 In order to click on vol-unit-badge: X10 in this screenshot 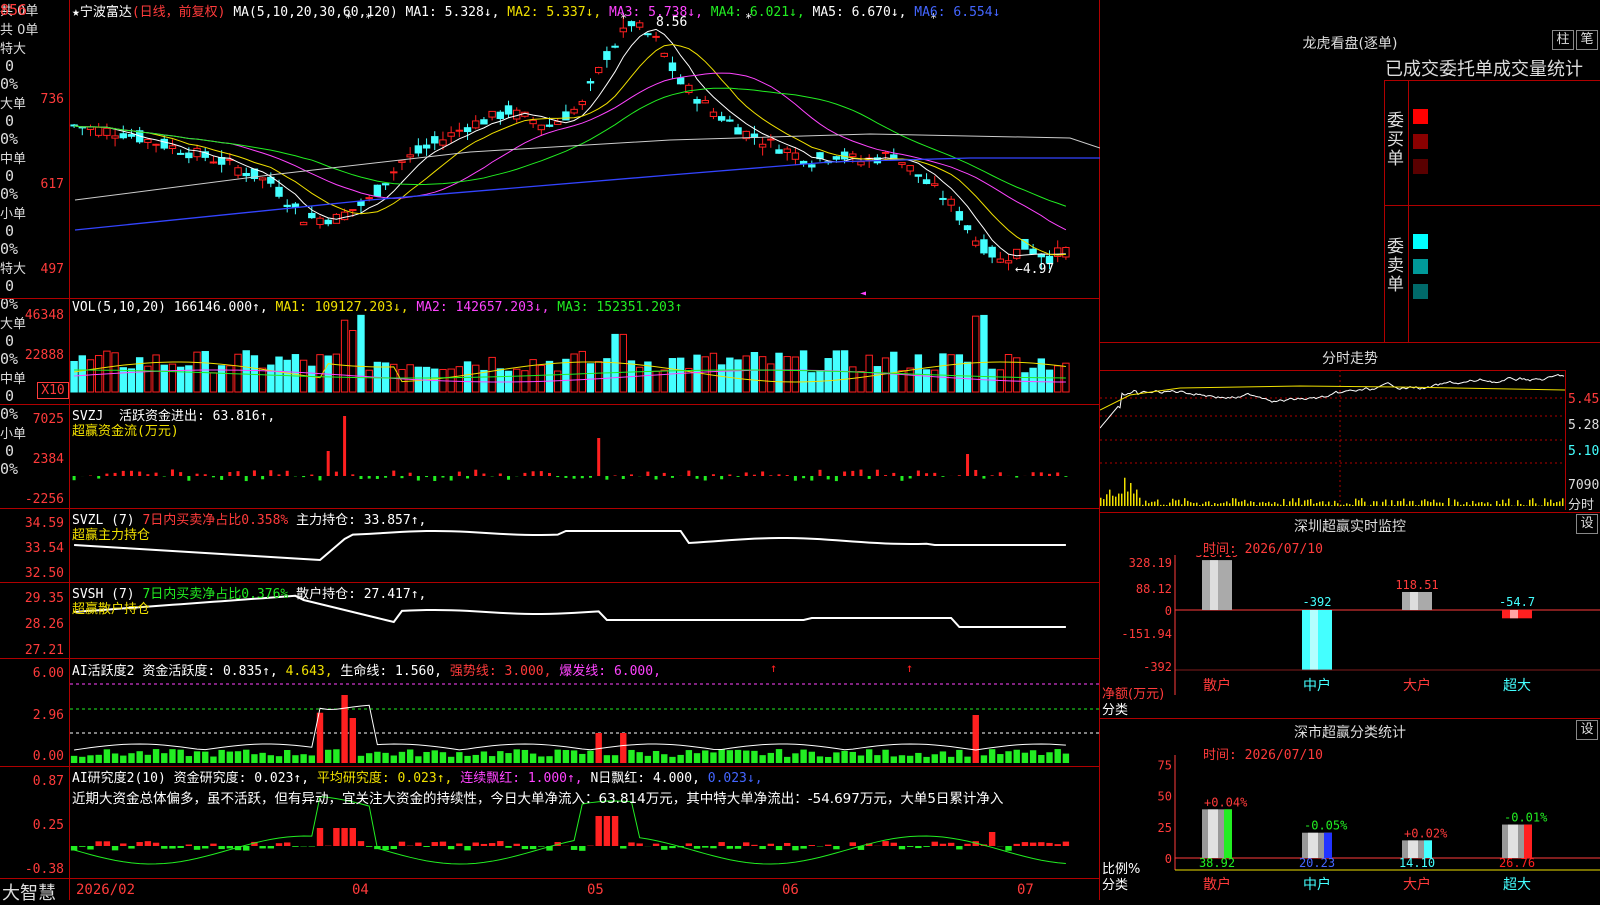, I will do `click(53, 390)`.